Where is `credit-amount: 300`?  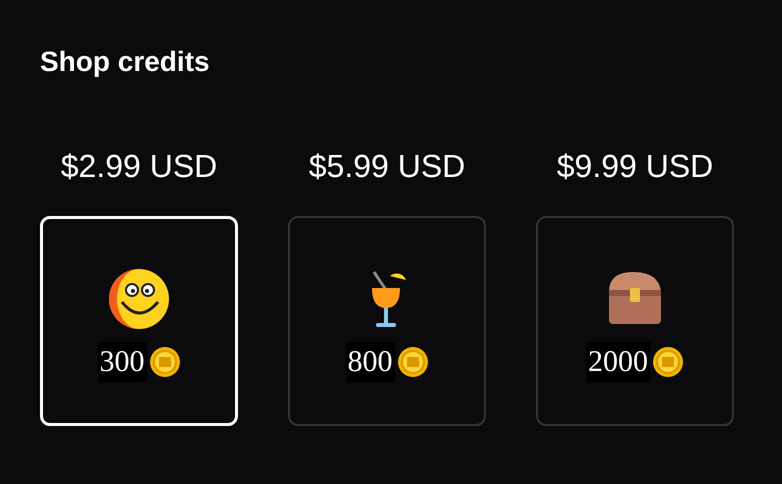 credit-amount: 300 is located at coordinates (122, 362).